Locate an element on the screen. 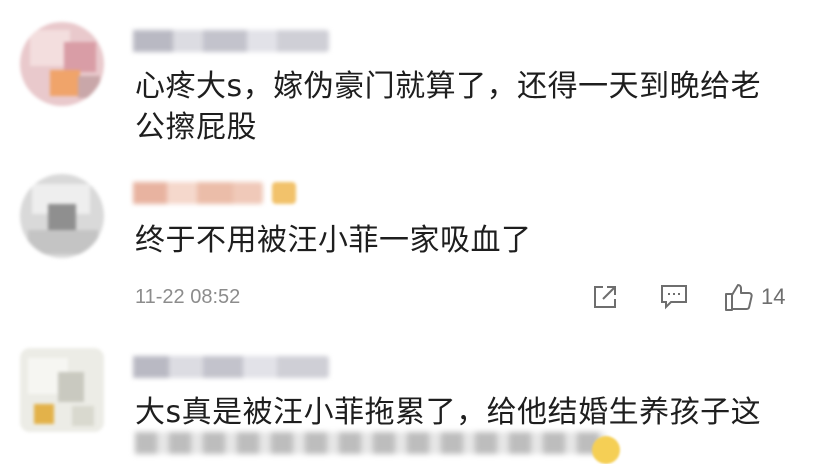 This screenshot has height=464, width=819. comment-text-line: 大s真是被汪小菲拖累了，给他结婚生养孩子这 is located at coordinates (448, 412).